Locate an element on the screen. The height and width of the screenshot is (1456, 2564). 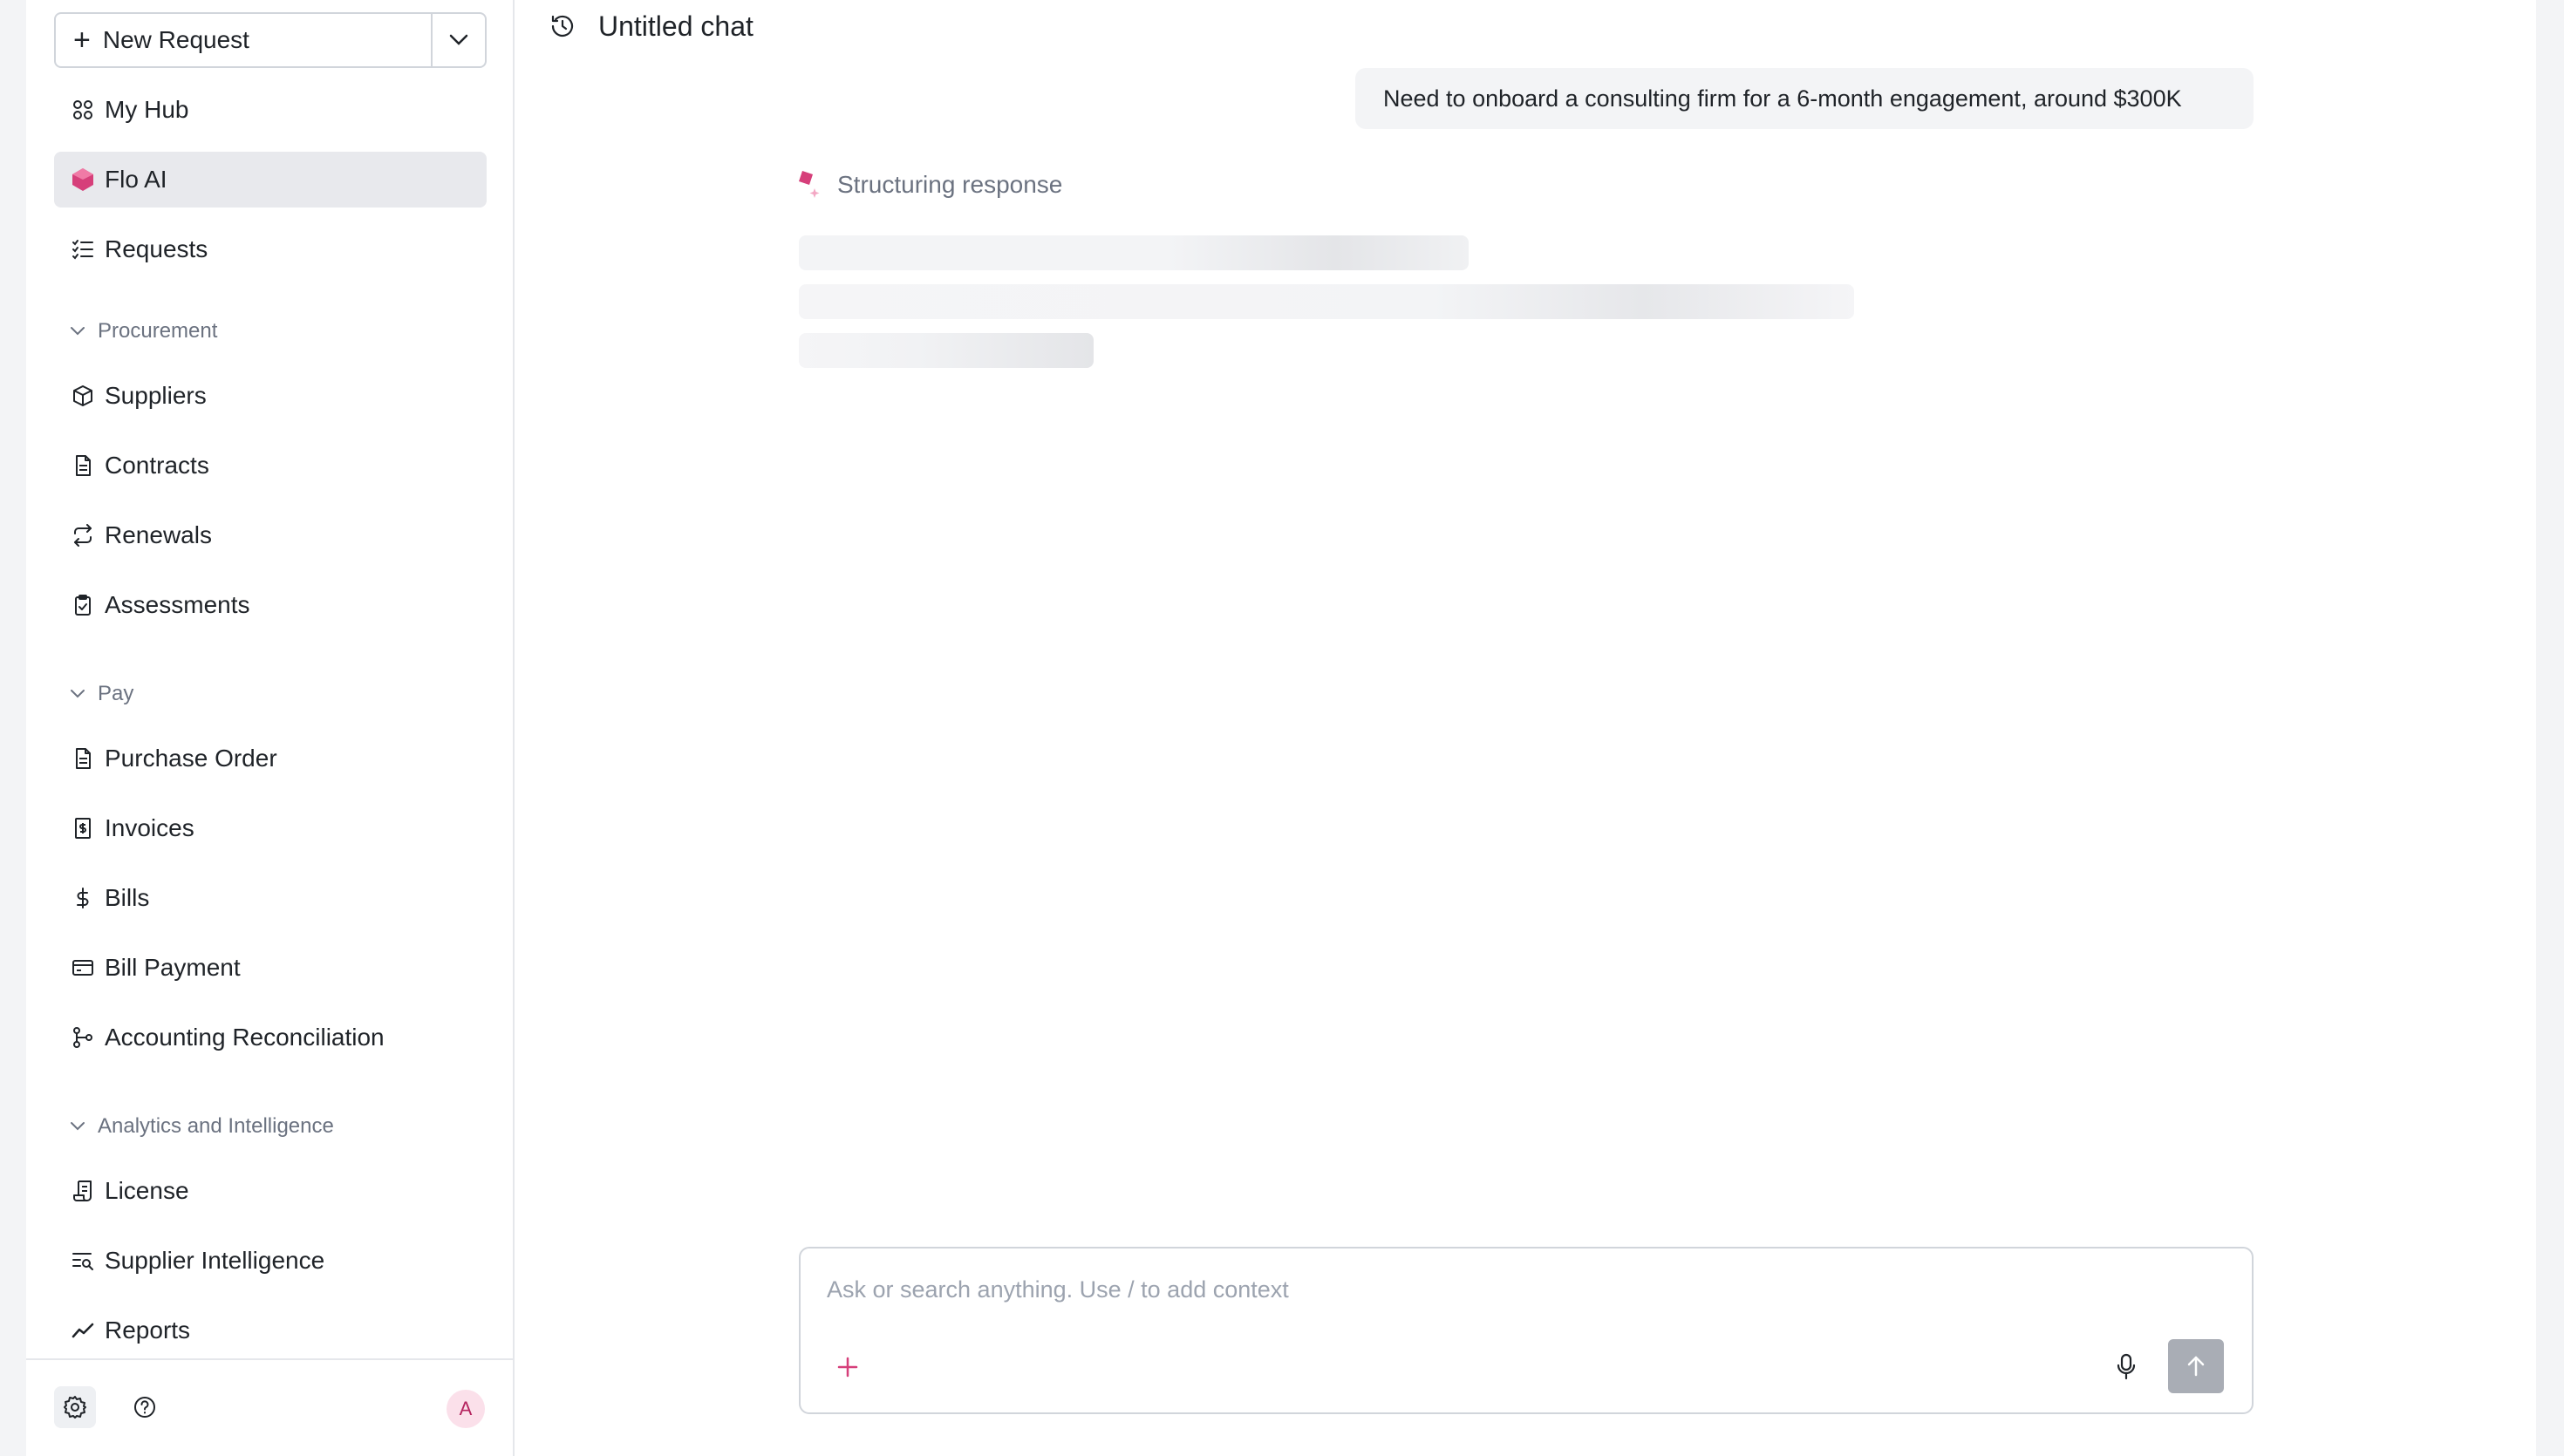
new-request-button: + New Request is located at coordinates (243, 40).